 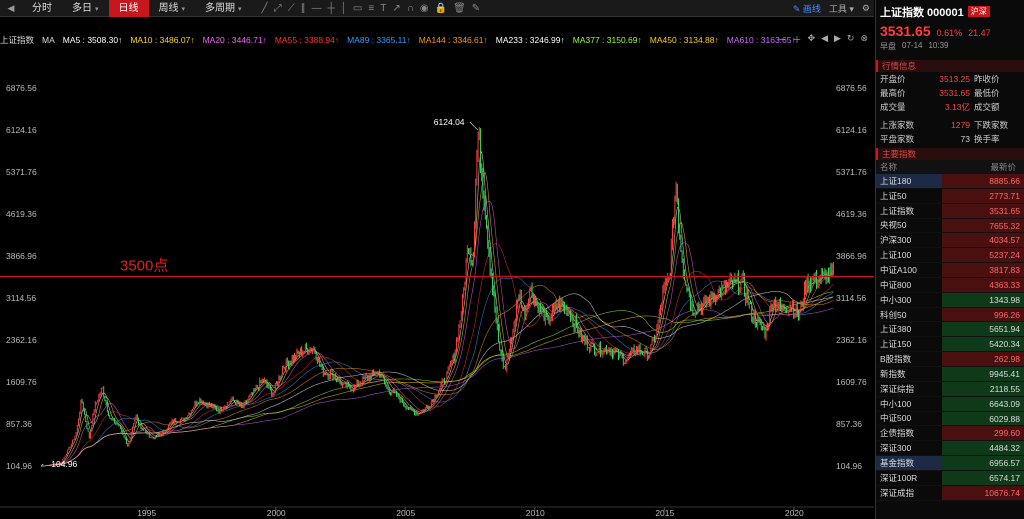 What do you see at coordinates (317, 8) in the screenshot?
I see `hline-tool-icon: —` at bounding box center [317, 8].